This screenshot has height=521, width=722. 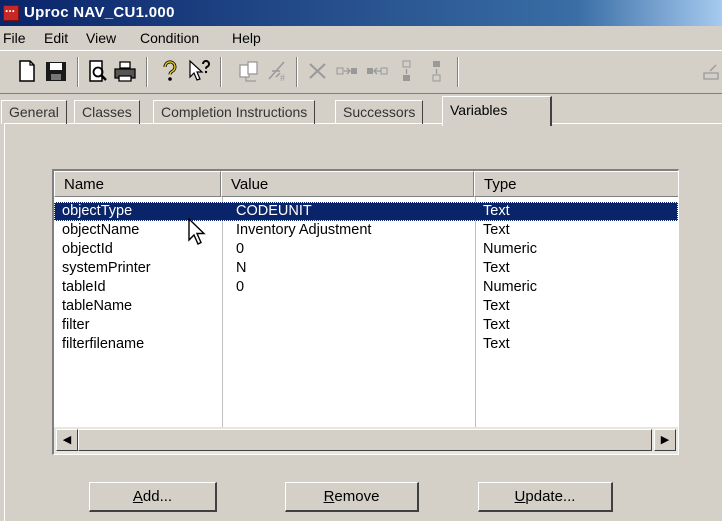 I want to click on scroll-right-icon: ▶, so click(x=665, y=440).